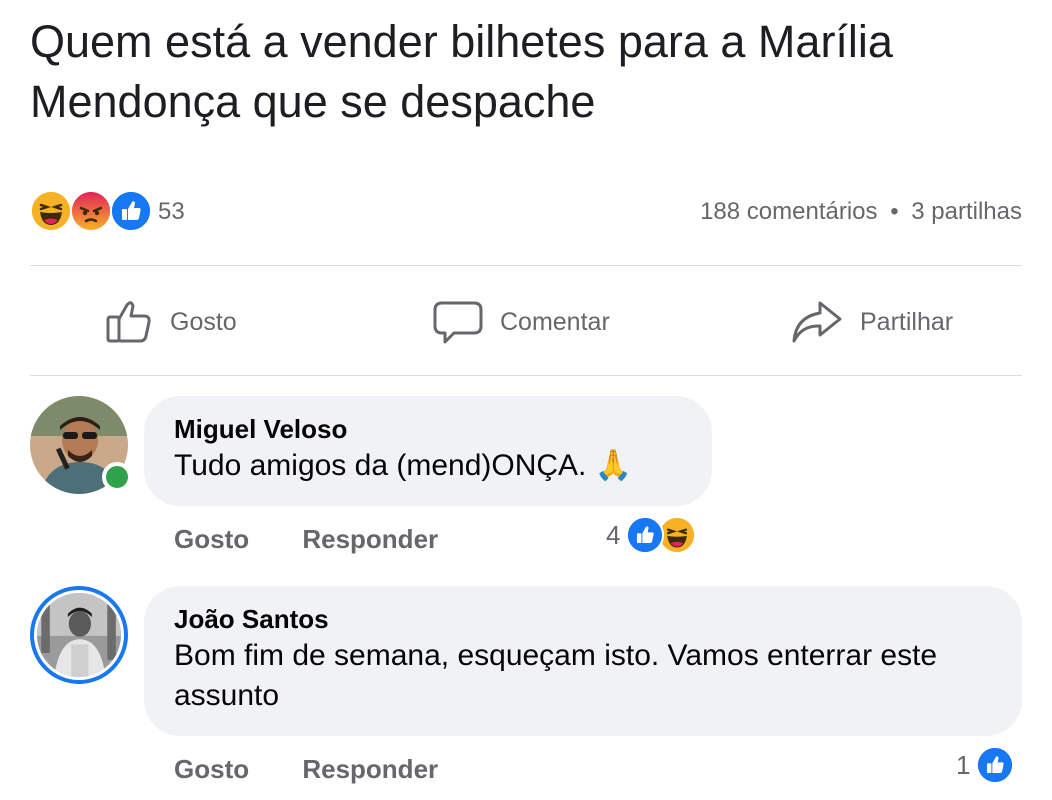 Image resolution: width=1052 pixels, height=800 pixels. Describe the element at coordinates (91, 211) in the screenshot. I see `angry-icon` at that location.